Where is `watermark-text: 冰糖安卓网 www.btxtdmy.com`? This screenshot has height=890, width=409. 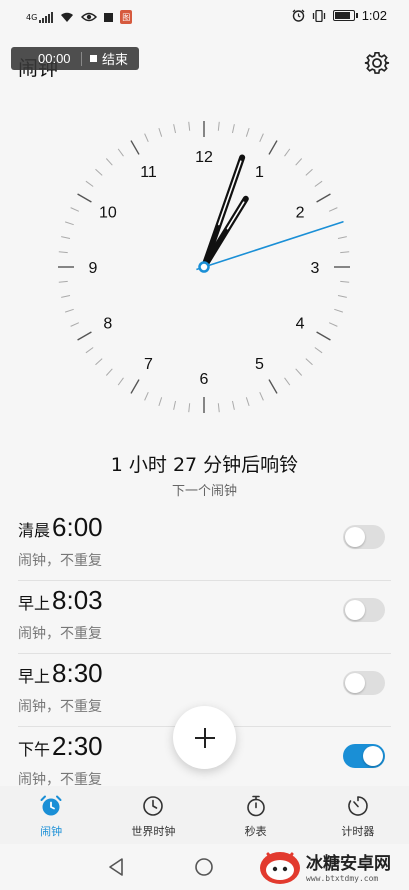 watermark-text: 冰糖安卓网 www.btxtdmy.com is located at coordinates (348, 866).